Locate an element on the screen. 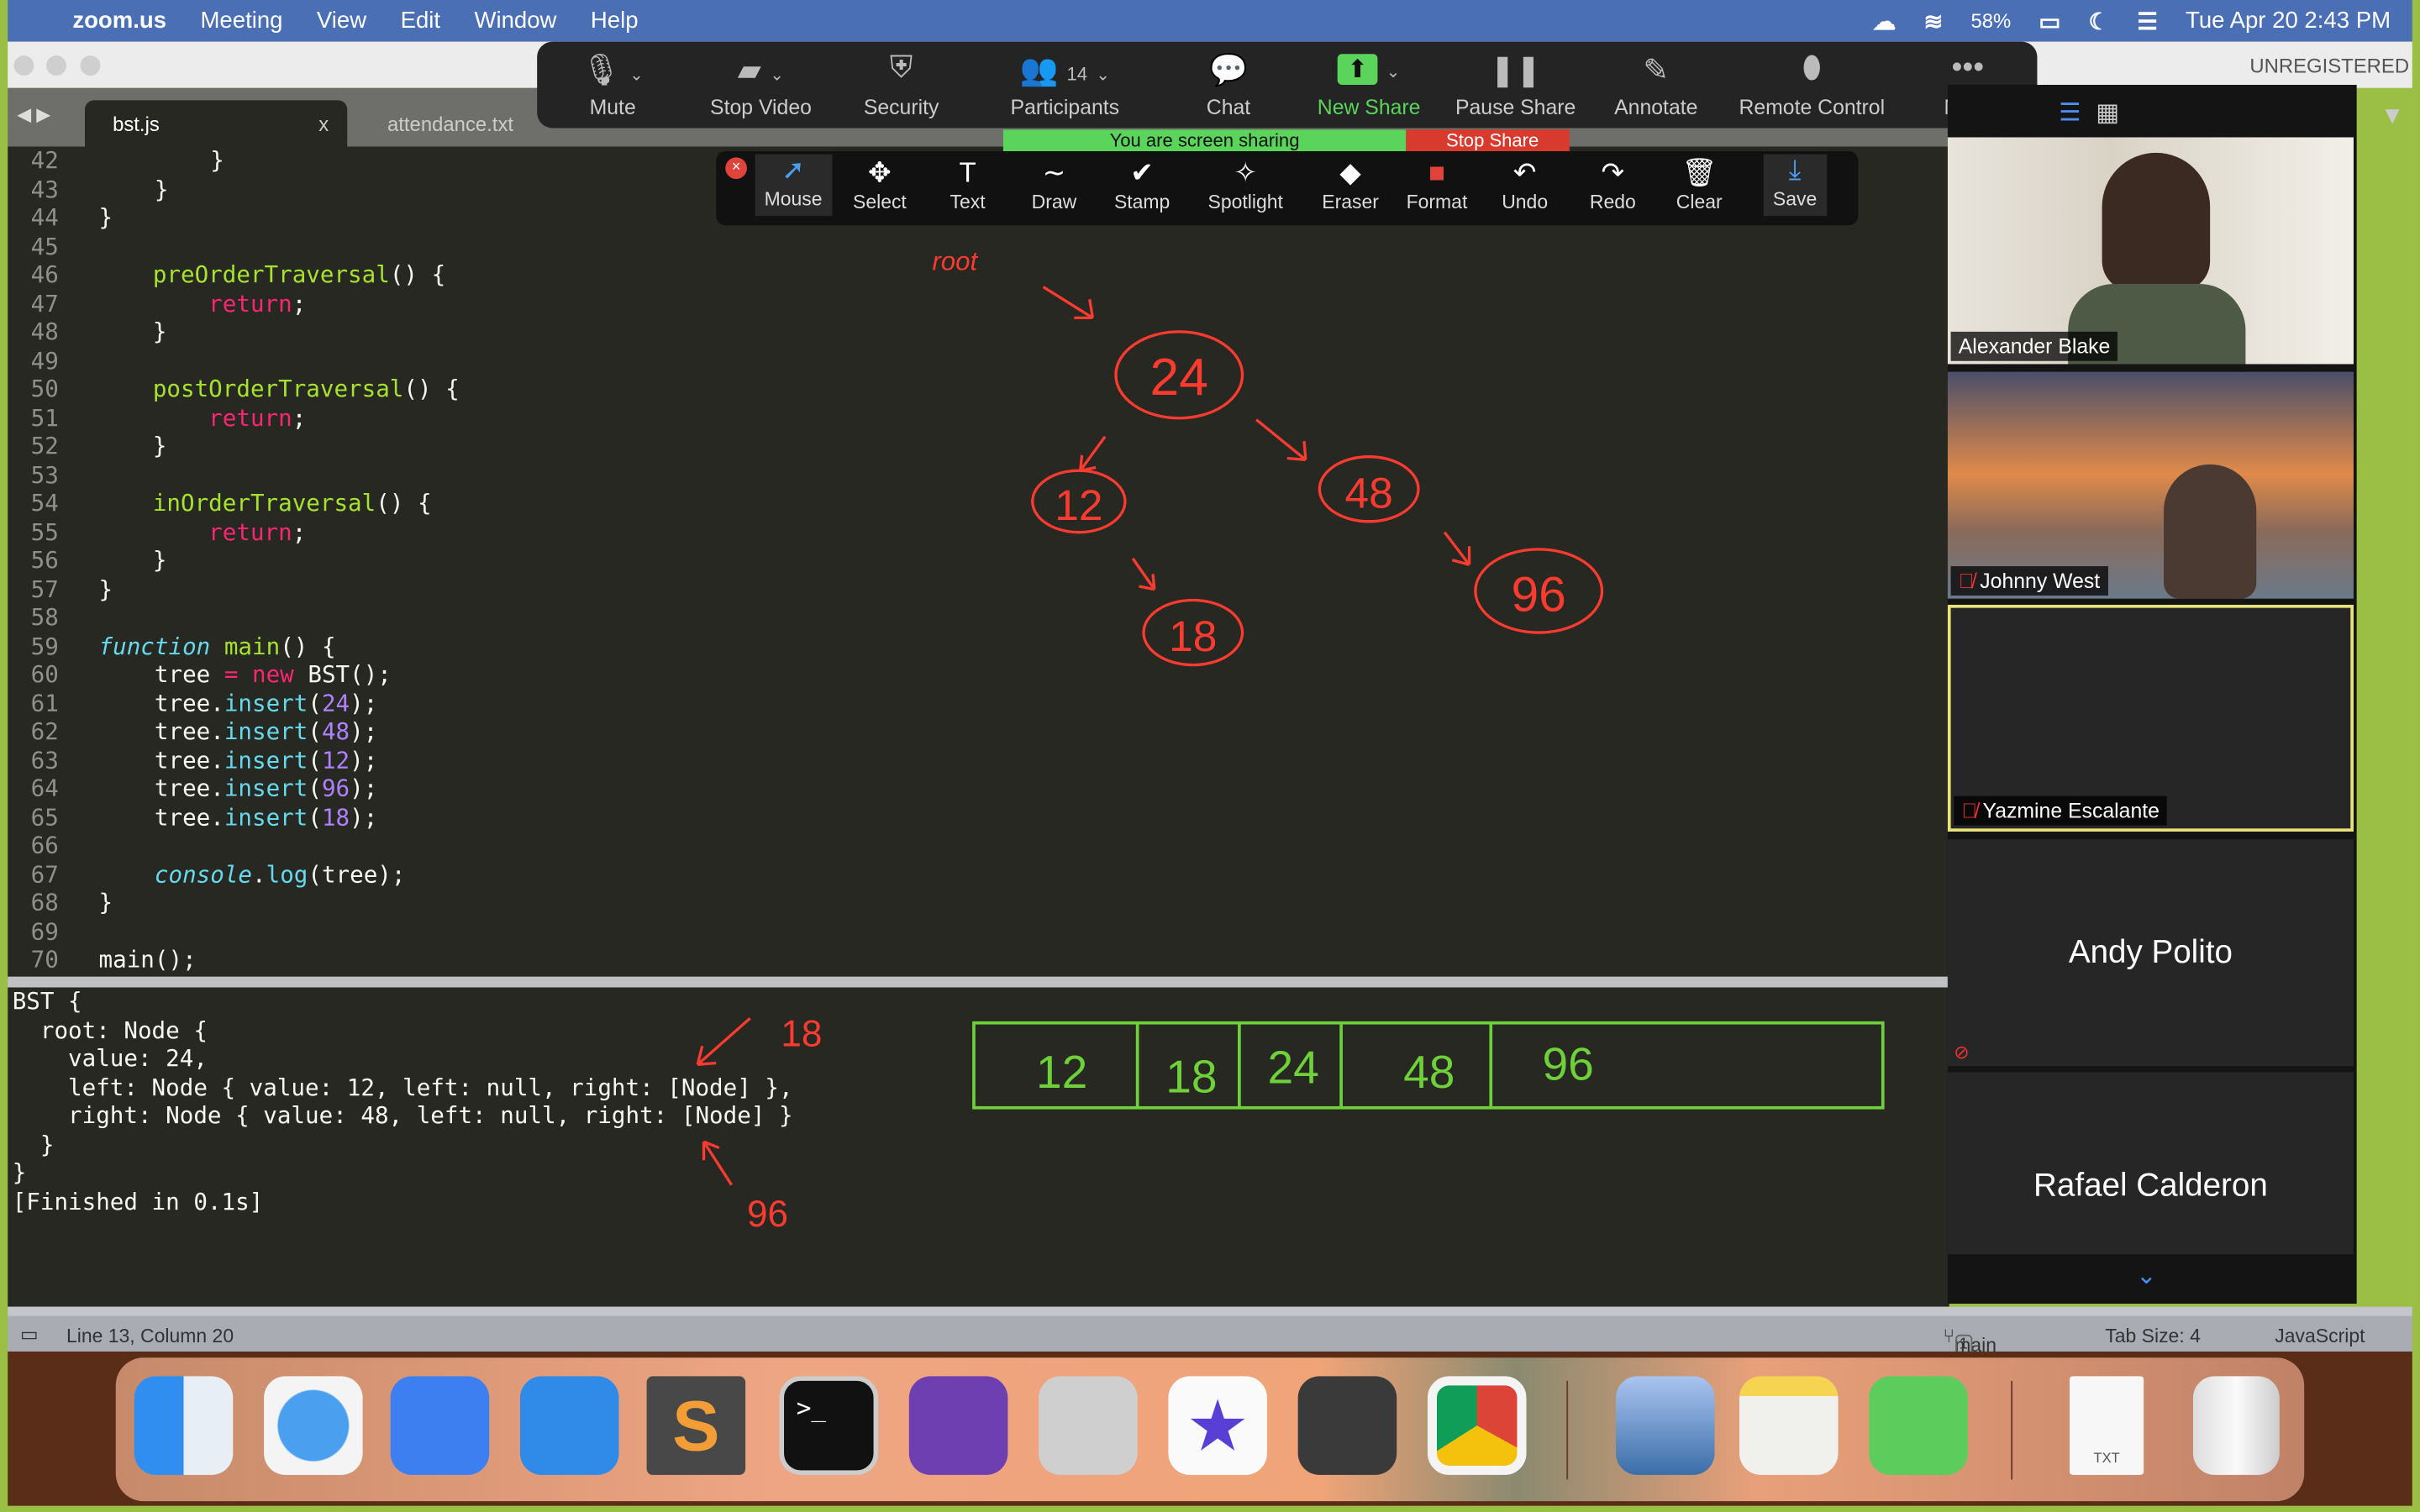 This screenshot has height=1512, width=2420. text-icon: T is located at coordinates (967, 173).